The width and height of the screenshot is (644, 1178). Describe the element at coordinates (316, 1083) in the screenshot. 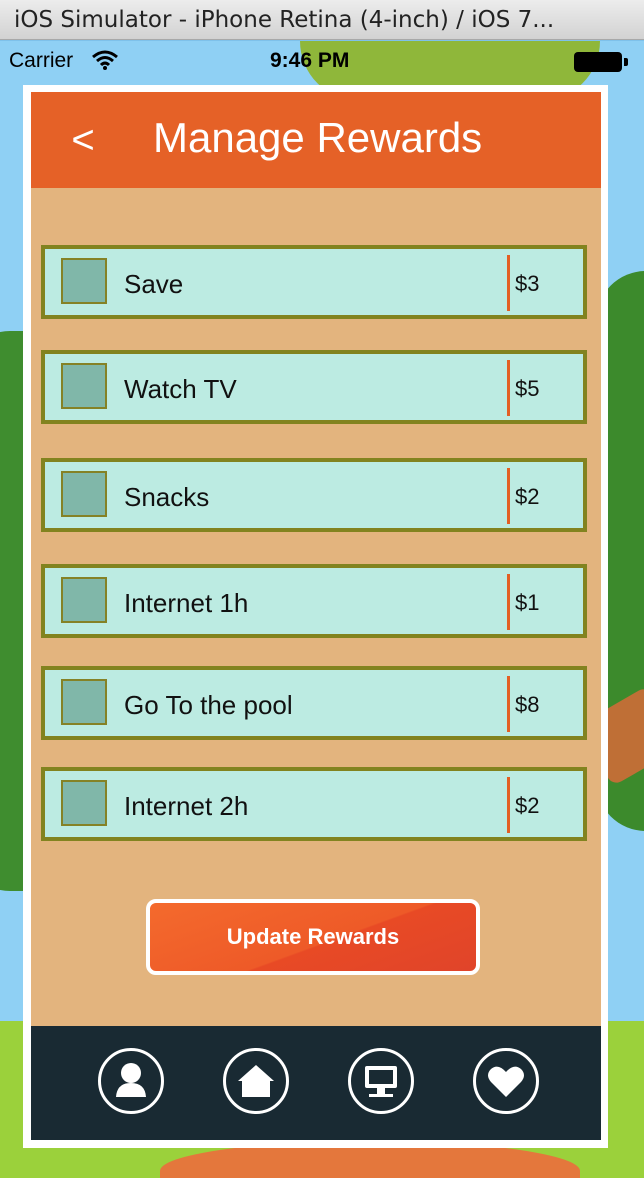

I see `tab-bar` at that location.